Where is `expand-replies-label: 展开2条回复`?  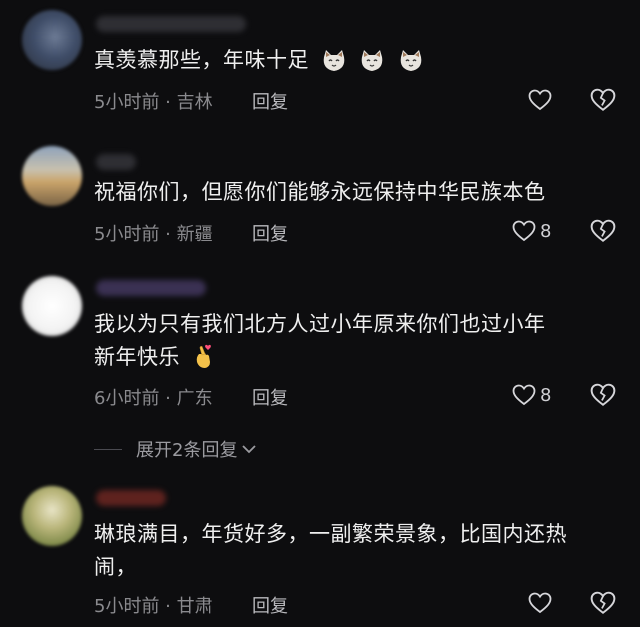
expand-replies-label: 展开2条回复 is located at coordinates (187, 450).